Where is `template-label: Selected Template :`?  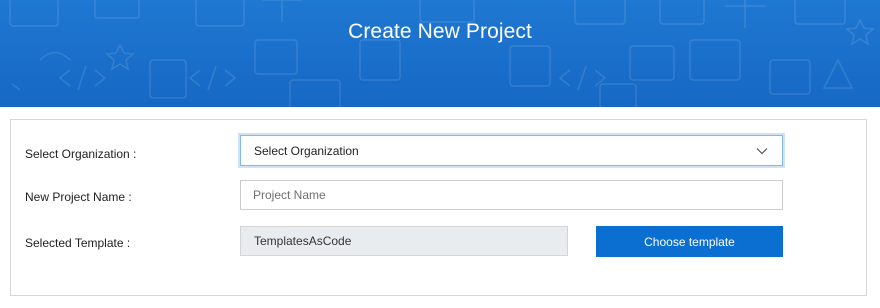 template-label: Selected Template : is located at coordinates (78, 243).